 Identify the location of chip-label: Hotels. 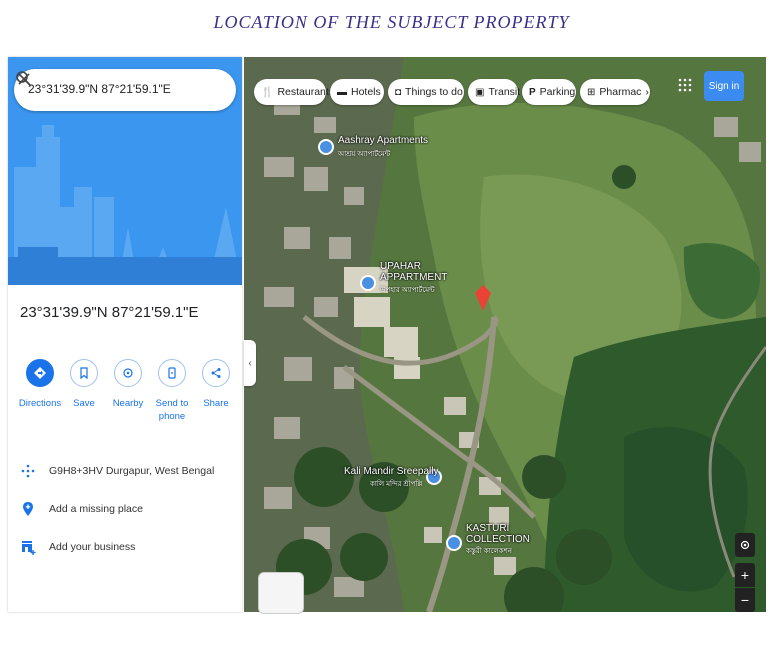
(366, 92).